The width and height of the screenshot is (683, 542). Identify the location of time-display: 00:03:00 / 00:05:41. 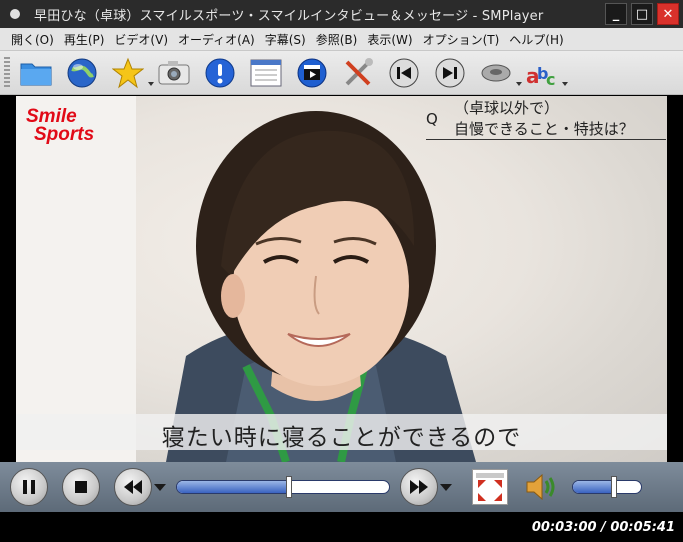
(603, 527).